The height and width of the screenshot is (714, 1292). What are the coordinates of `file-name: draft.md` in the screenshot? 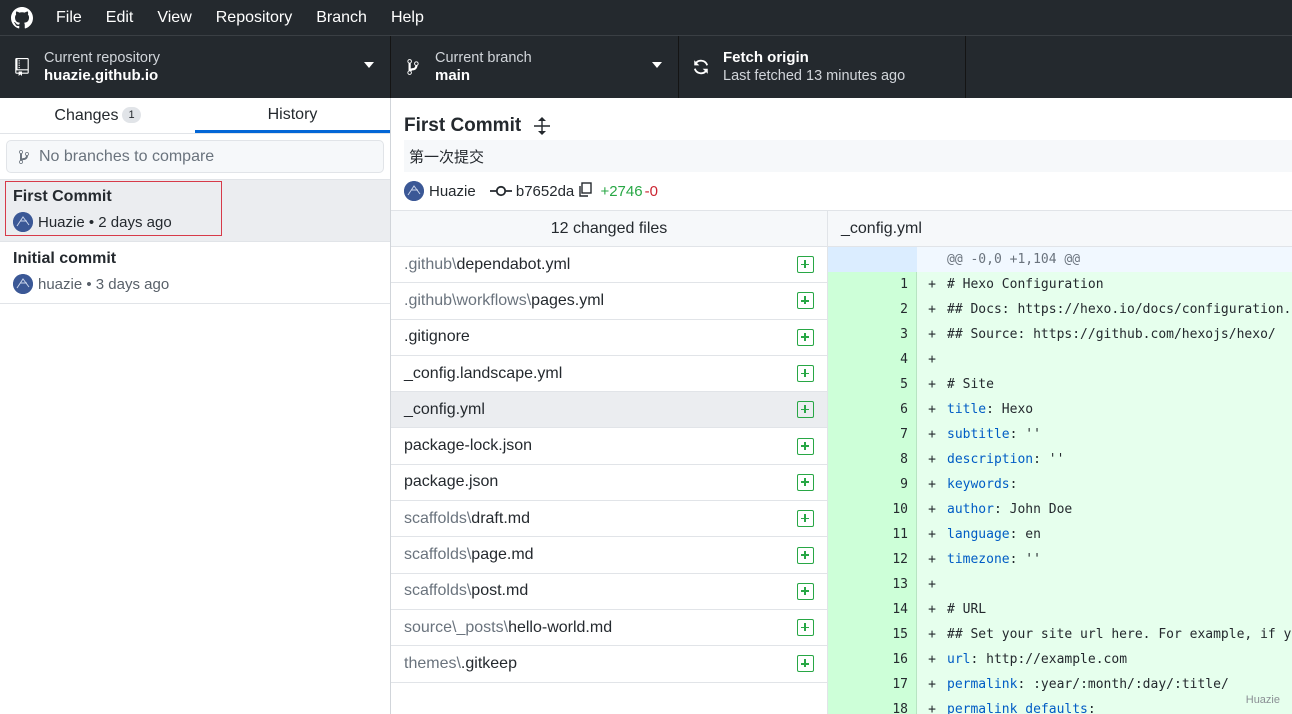 It's located at (500, 518).